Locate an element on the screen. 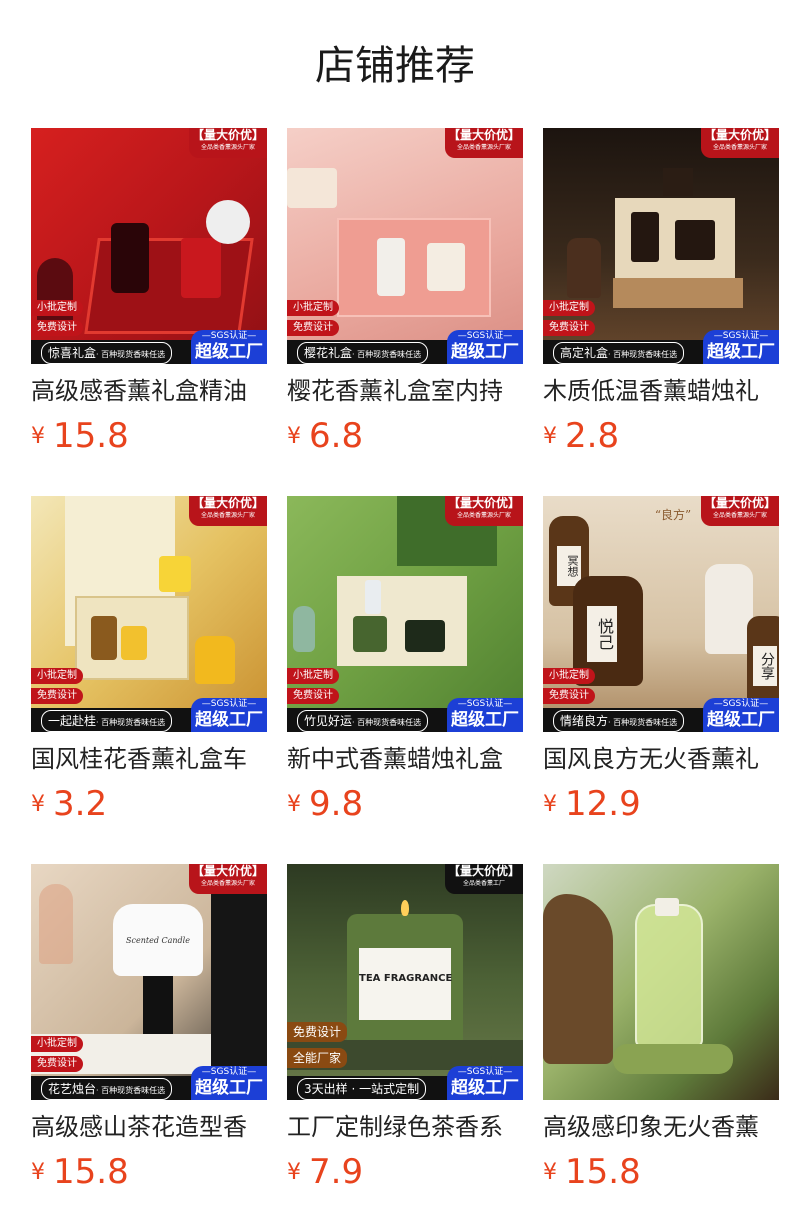 The width and height of the screenshot is (790, 1232). product-name: 高级感山茶花造型香 is located at coordinates (149, 1127).